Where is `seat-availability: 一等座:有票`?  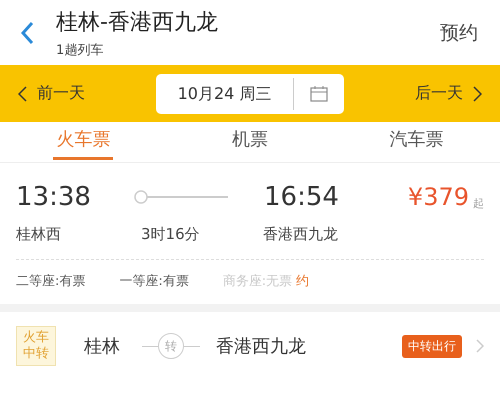 seat-availability: 一等座:有票 is located at coordinates (154, 281).